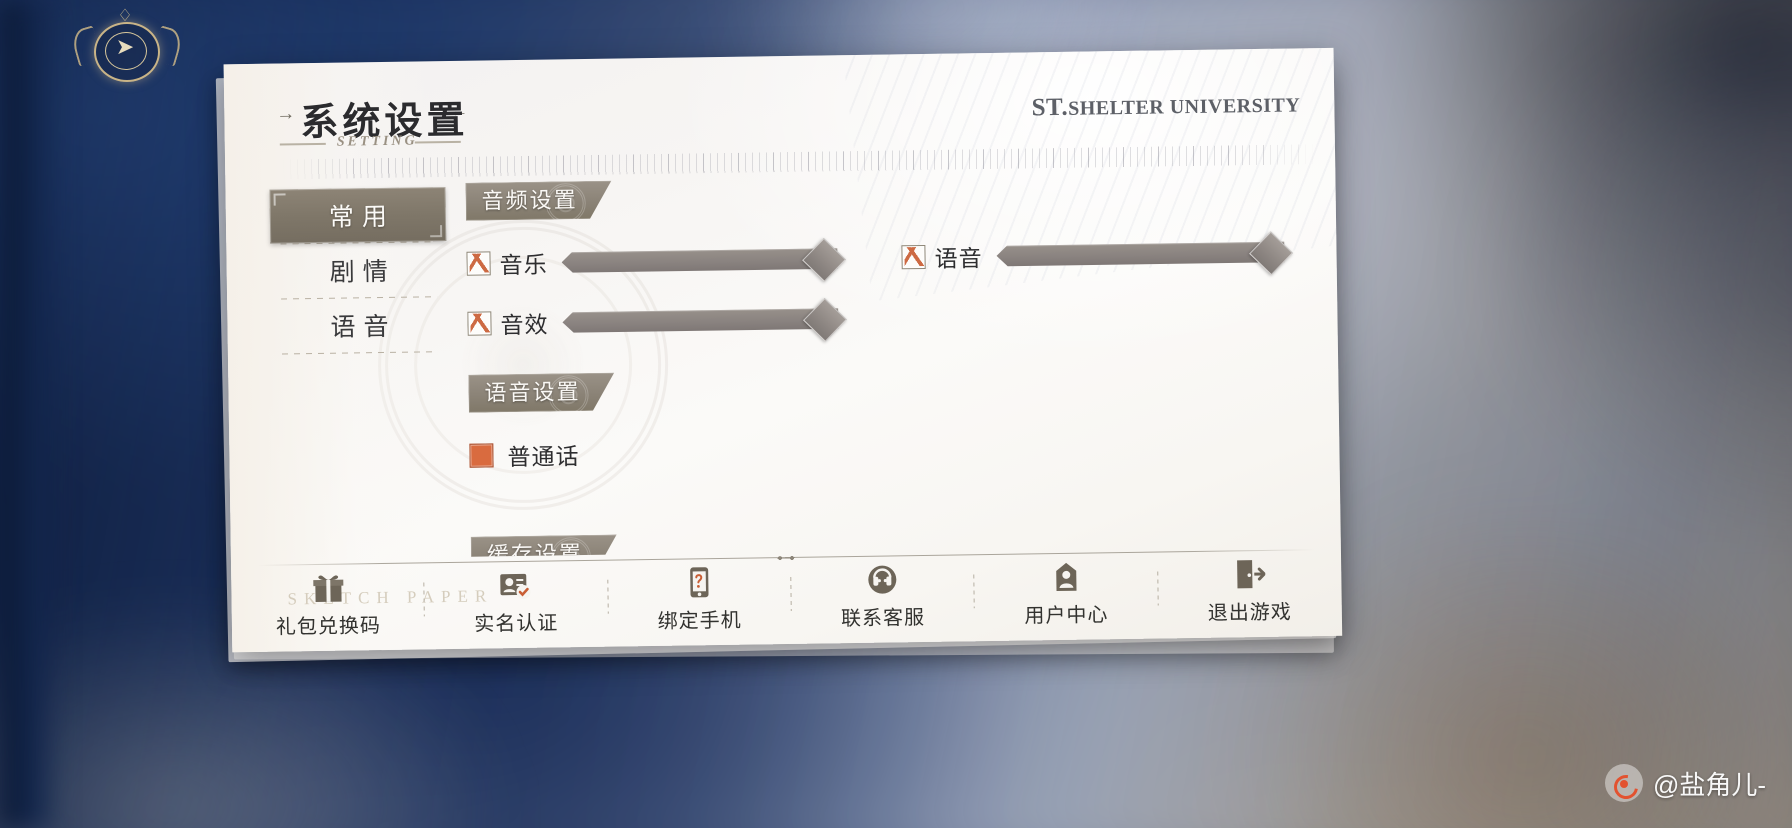 This screenshot has height=828, width=1792. I want to click on footer-item-contact-support: 联系客服, so click(882, 595).